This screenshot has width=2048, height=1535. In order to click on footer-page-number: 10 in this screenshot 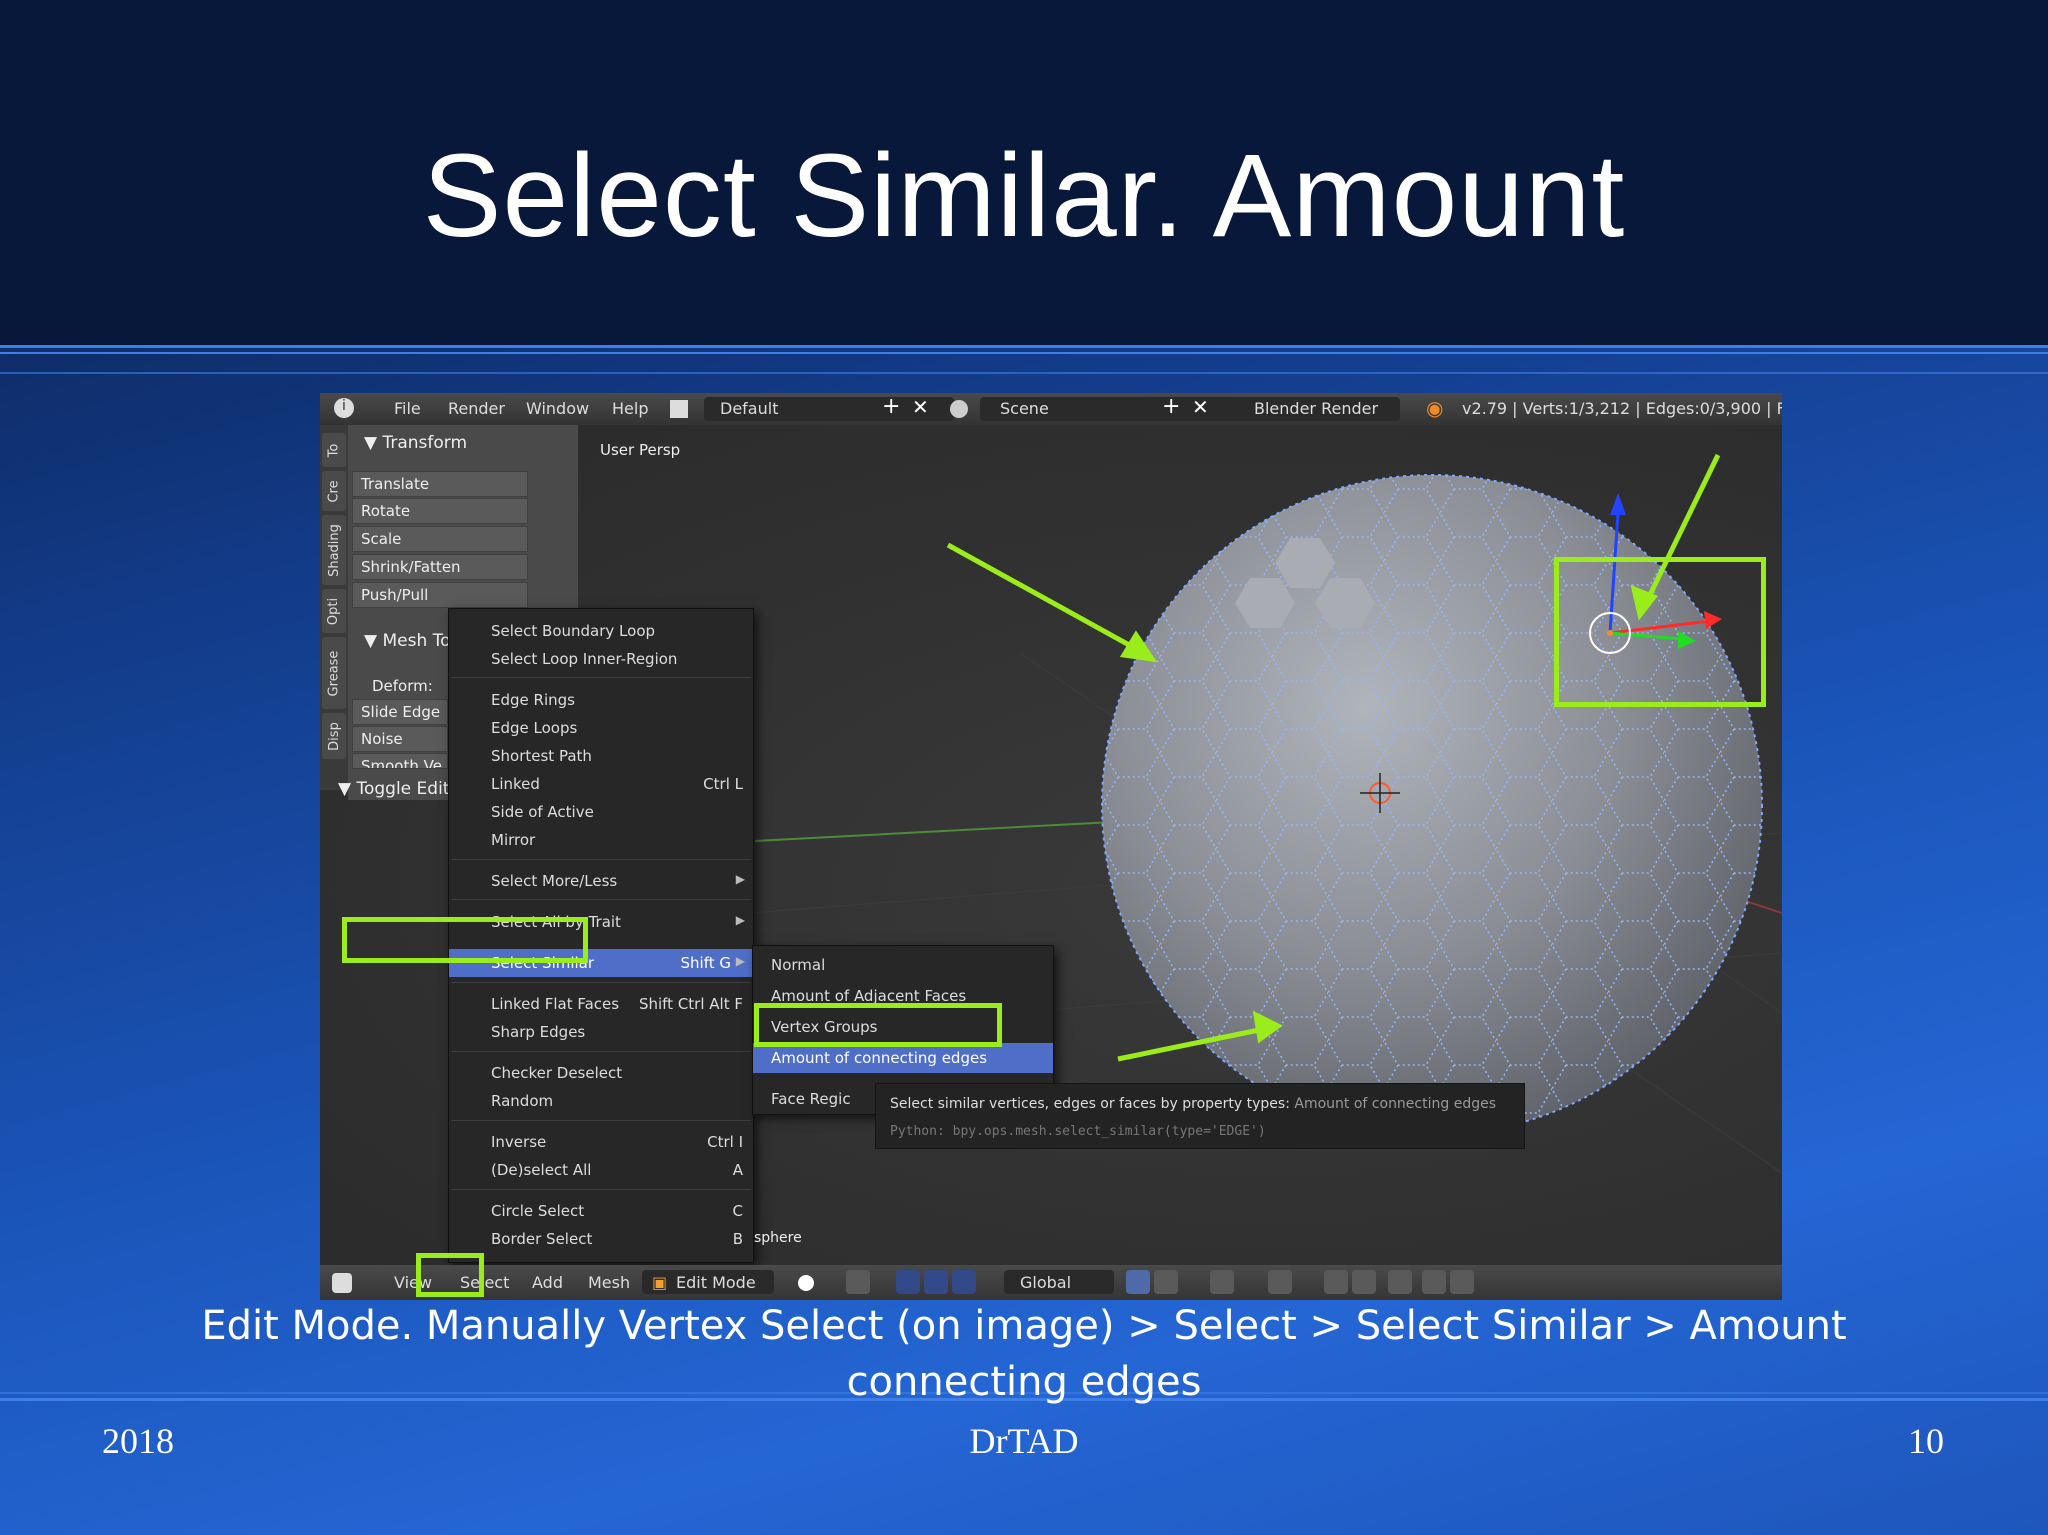, I will do `click(1926, 1441)`.